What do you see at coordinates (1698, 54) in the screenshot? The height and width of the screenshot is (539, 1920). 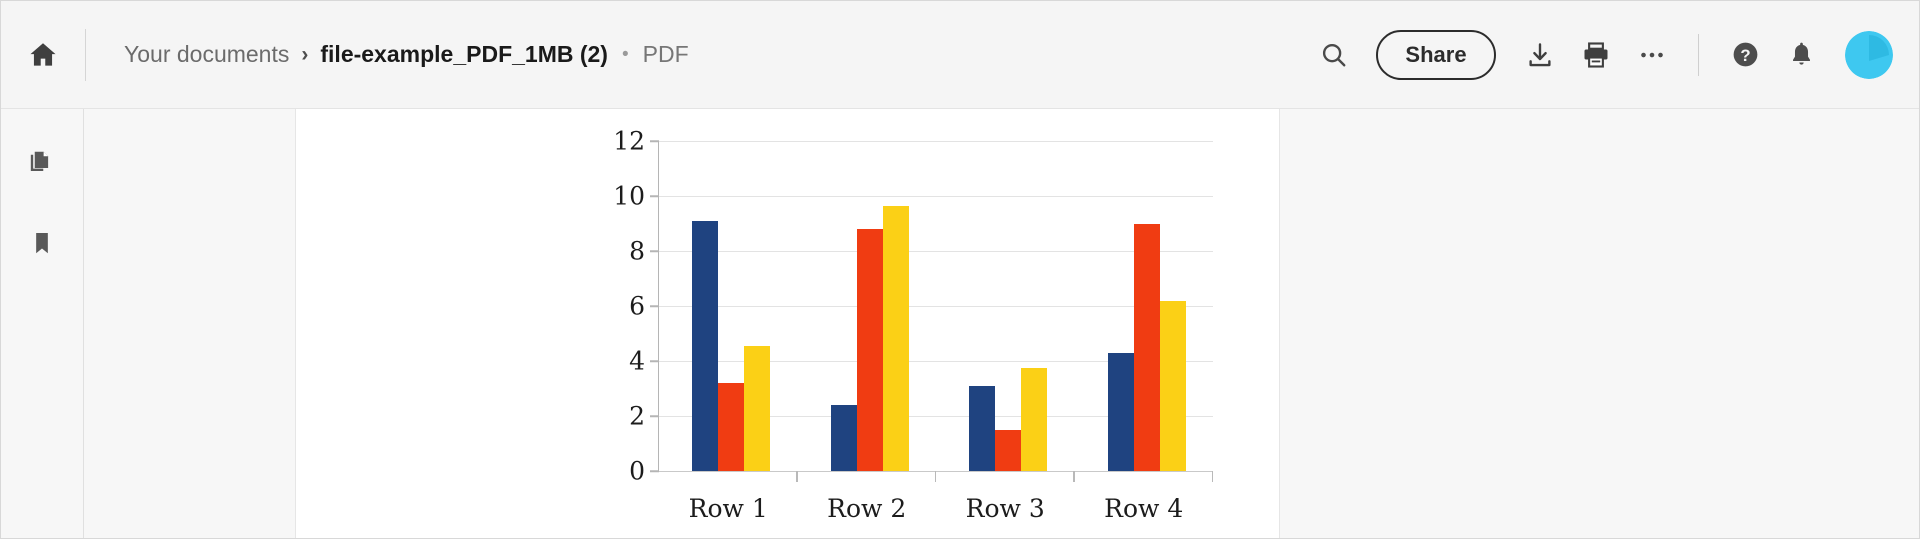 I see `toolbar-divider-right` at bounding box center [1698, 54].